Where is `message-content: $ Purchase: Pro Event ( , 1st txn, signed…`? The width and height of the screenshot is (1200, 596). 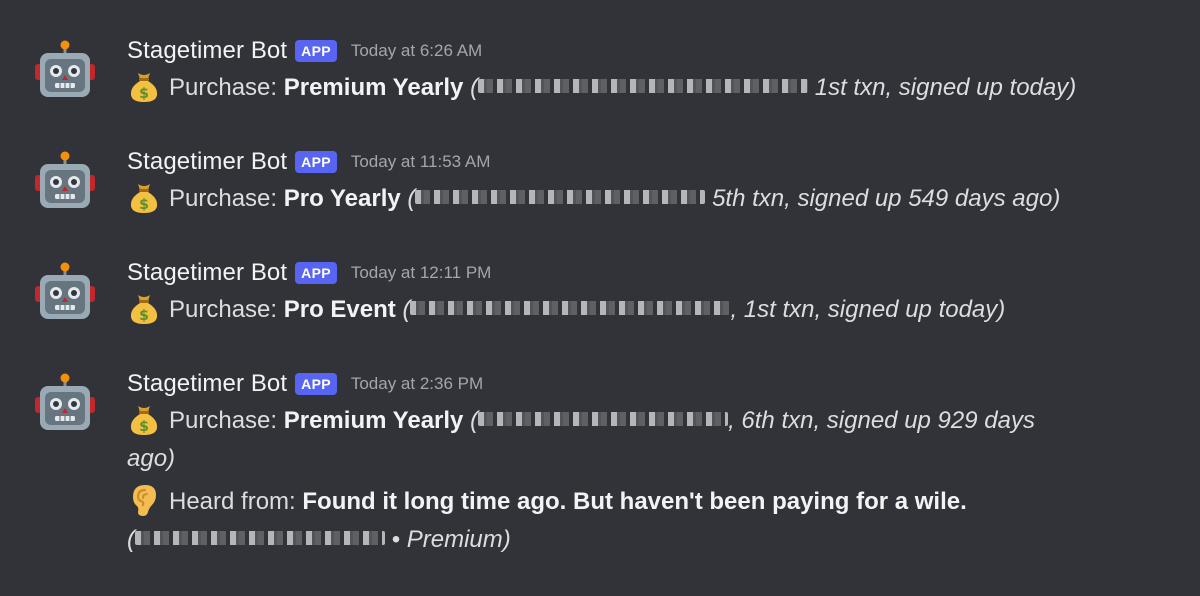 message-content: $ Purchase: Pro Event ( , 1st txn, signed… is located at coordinates (566, 310).